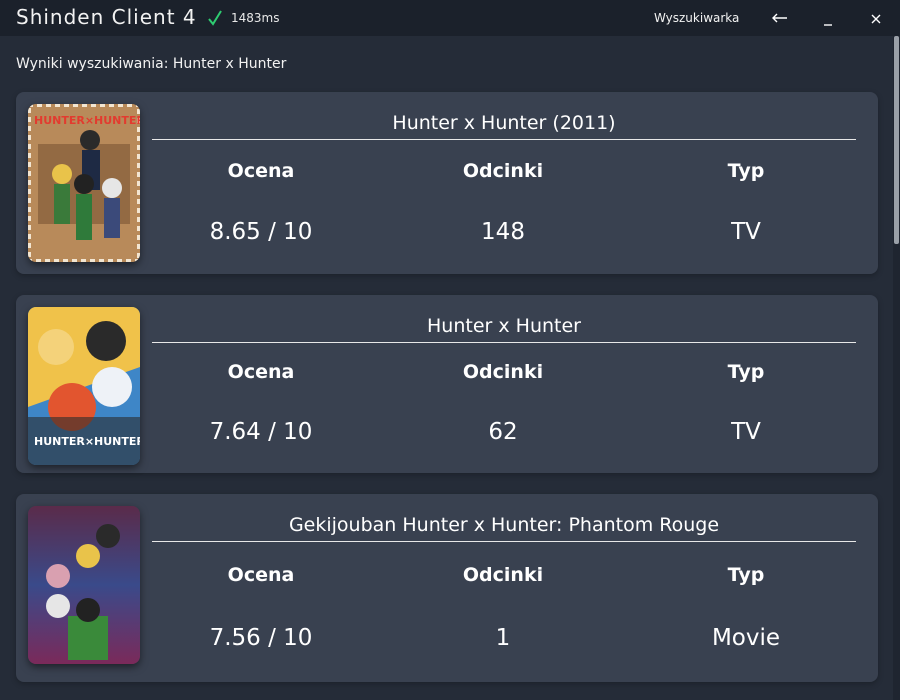 Image resolution: width=900 pixels, height=700 pixels. I want to click on ping-readout: 1483ms, so click(255, 18).